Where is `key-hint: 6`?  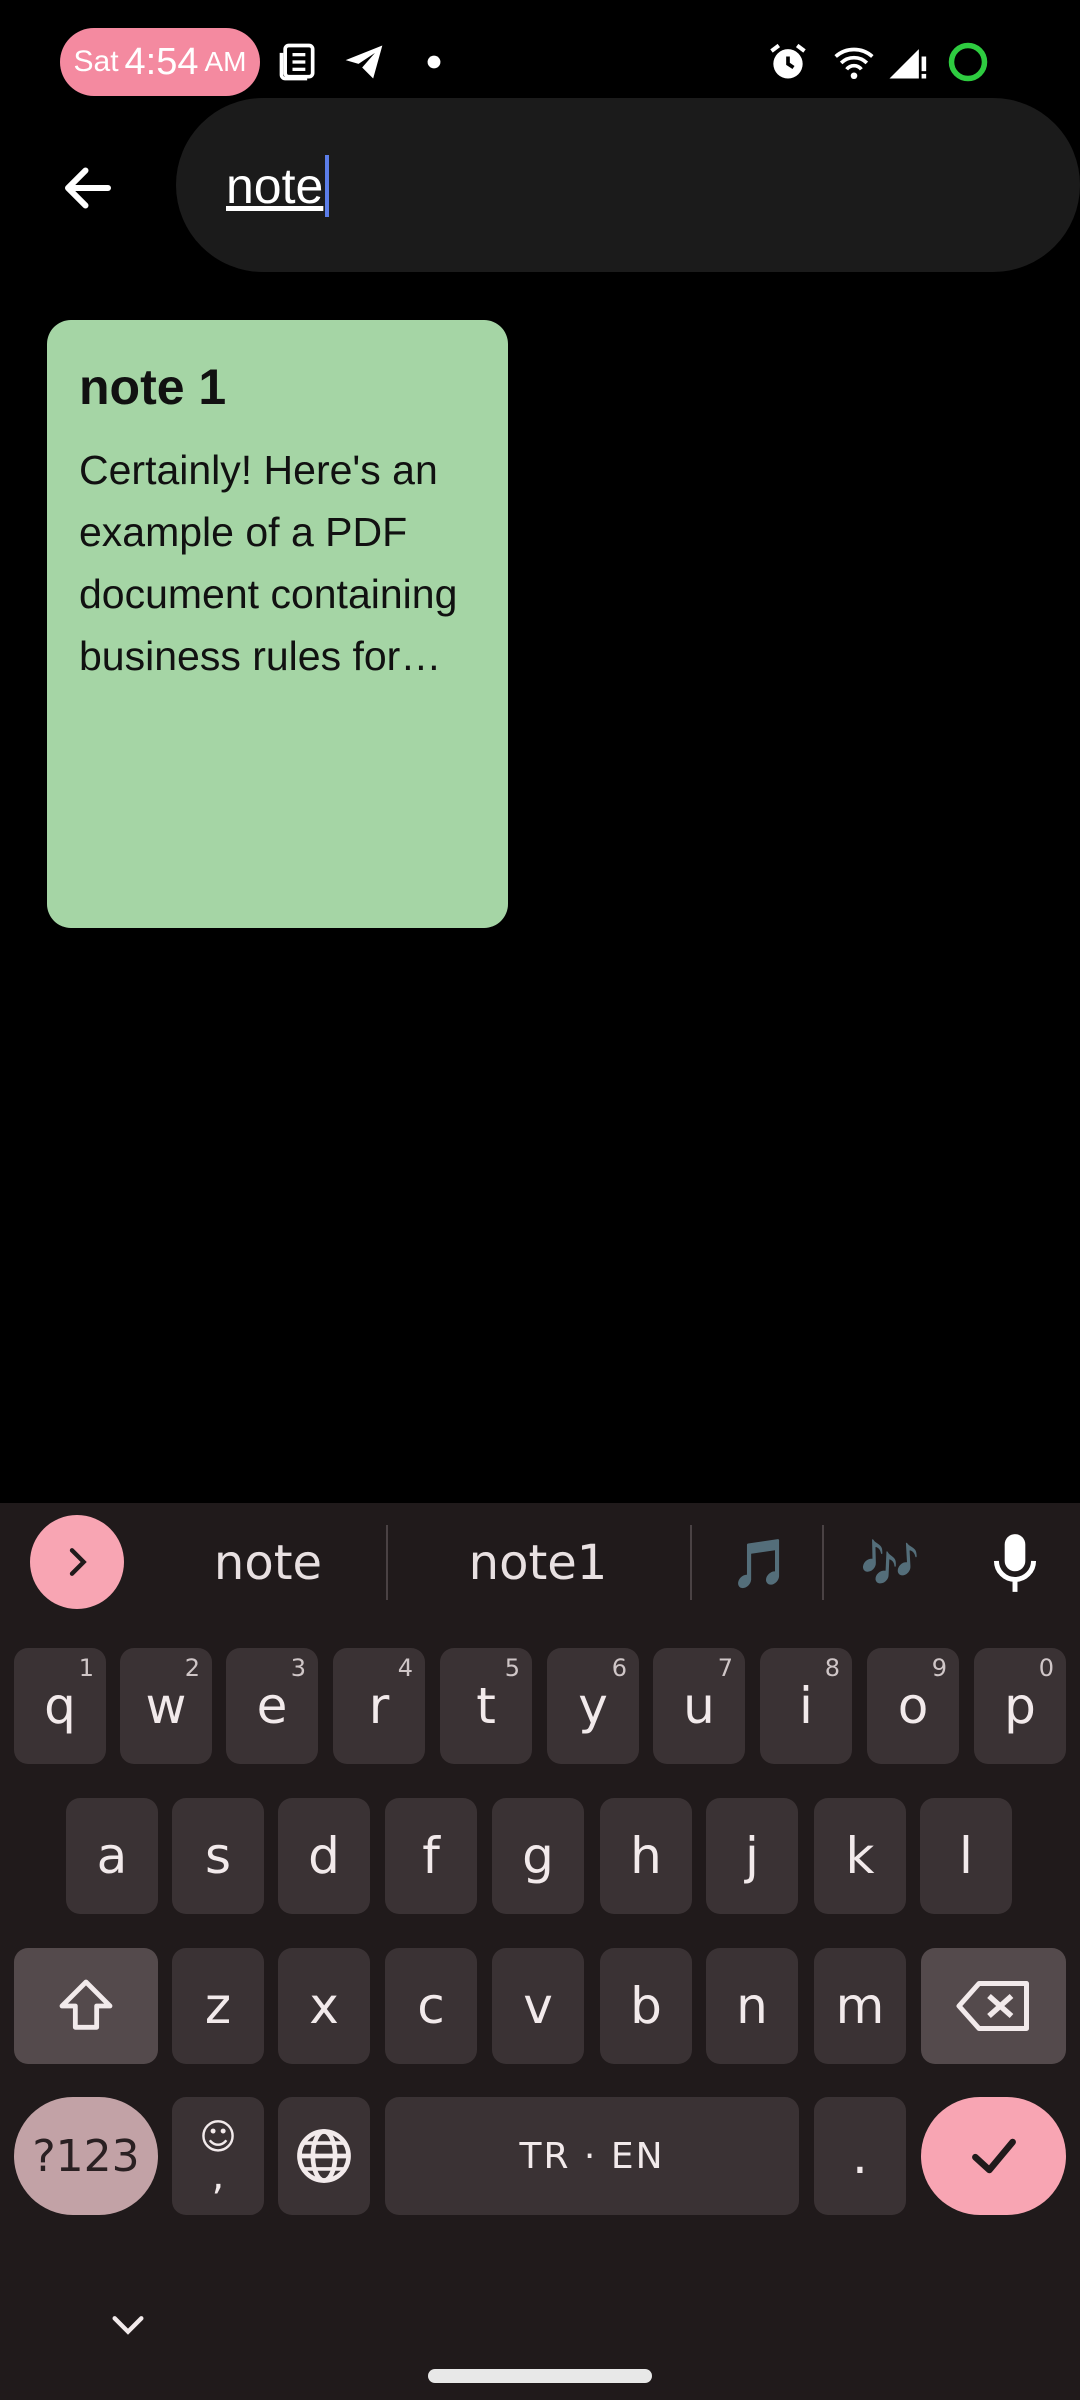 key-hint: 6 is located at coordinates (619, 1668).